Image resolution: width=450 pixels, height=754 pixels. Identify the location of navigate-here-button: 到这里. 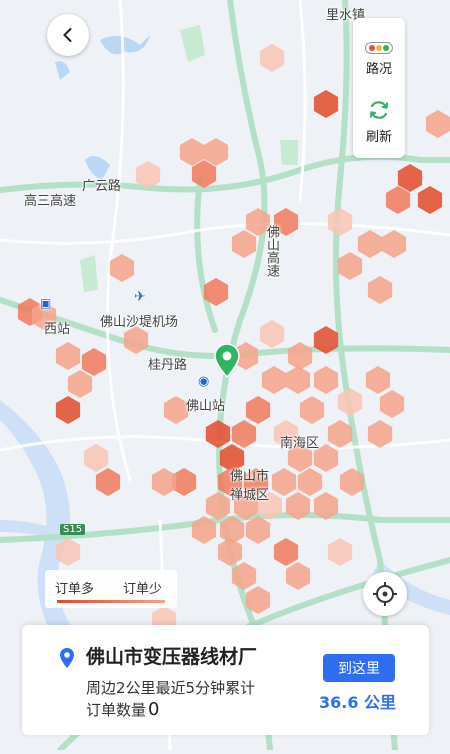
(359, 668).